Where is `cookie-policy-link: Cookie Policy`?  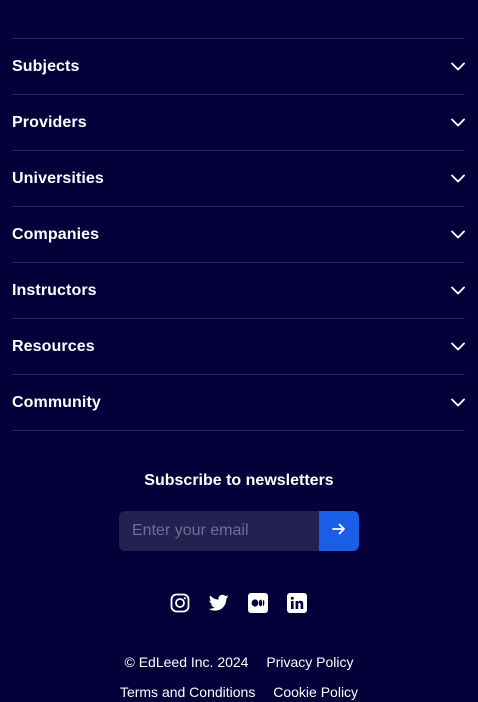
cookie-policy-link: Cookie Policy is located at coordinates (315, 692).